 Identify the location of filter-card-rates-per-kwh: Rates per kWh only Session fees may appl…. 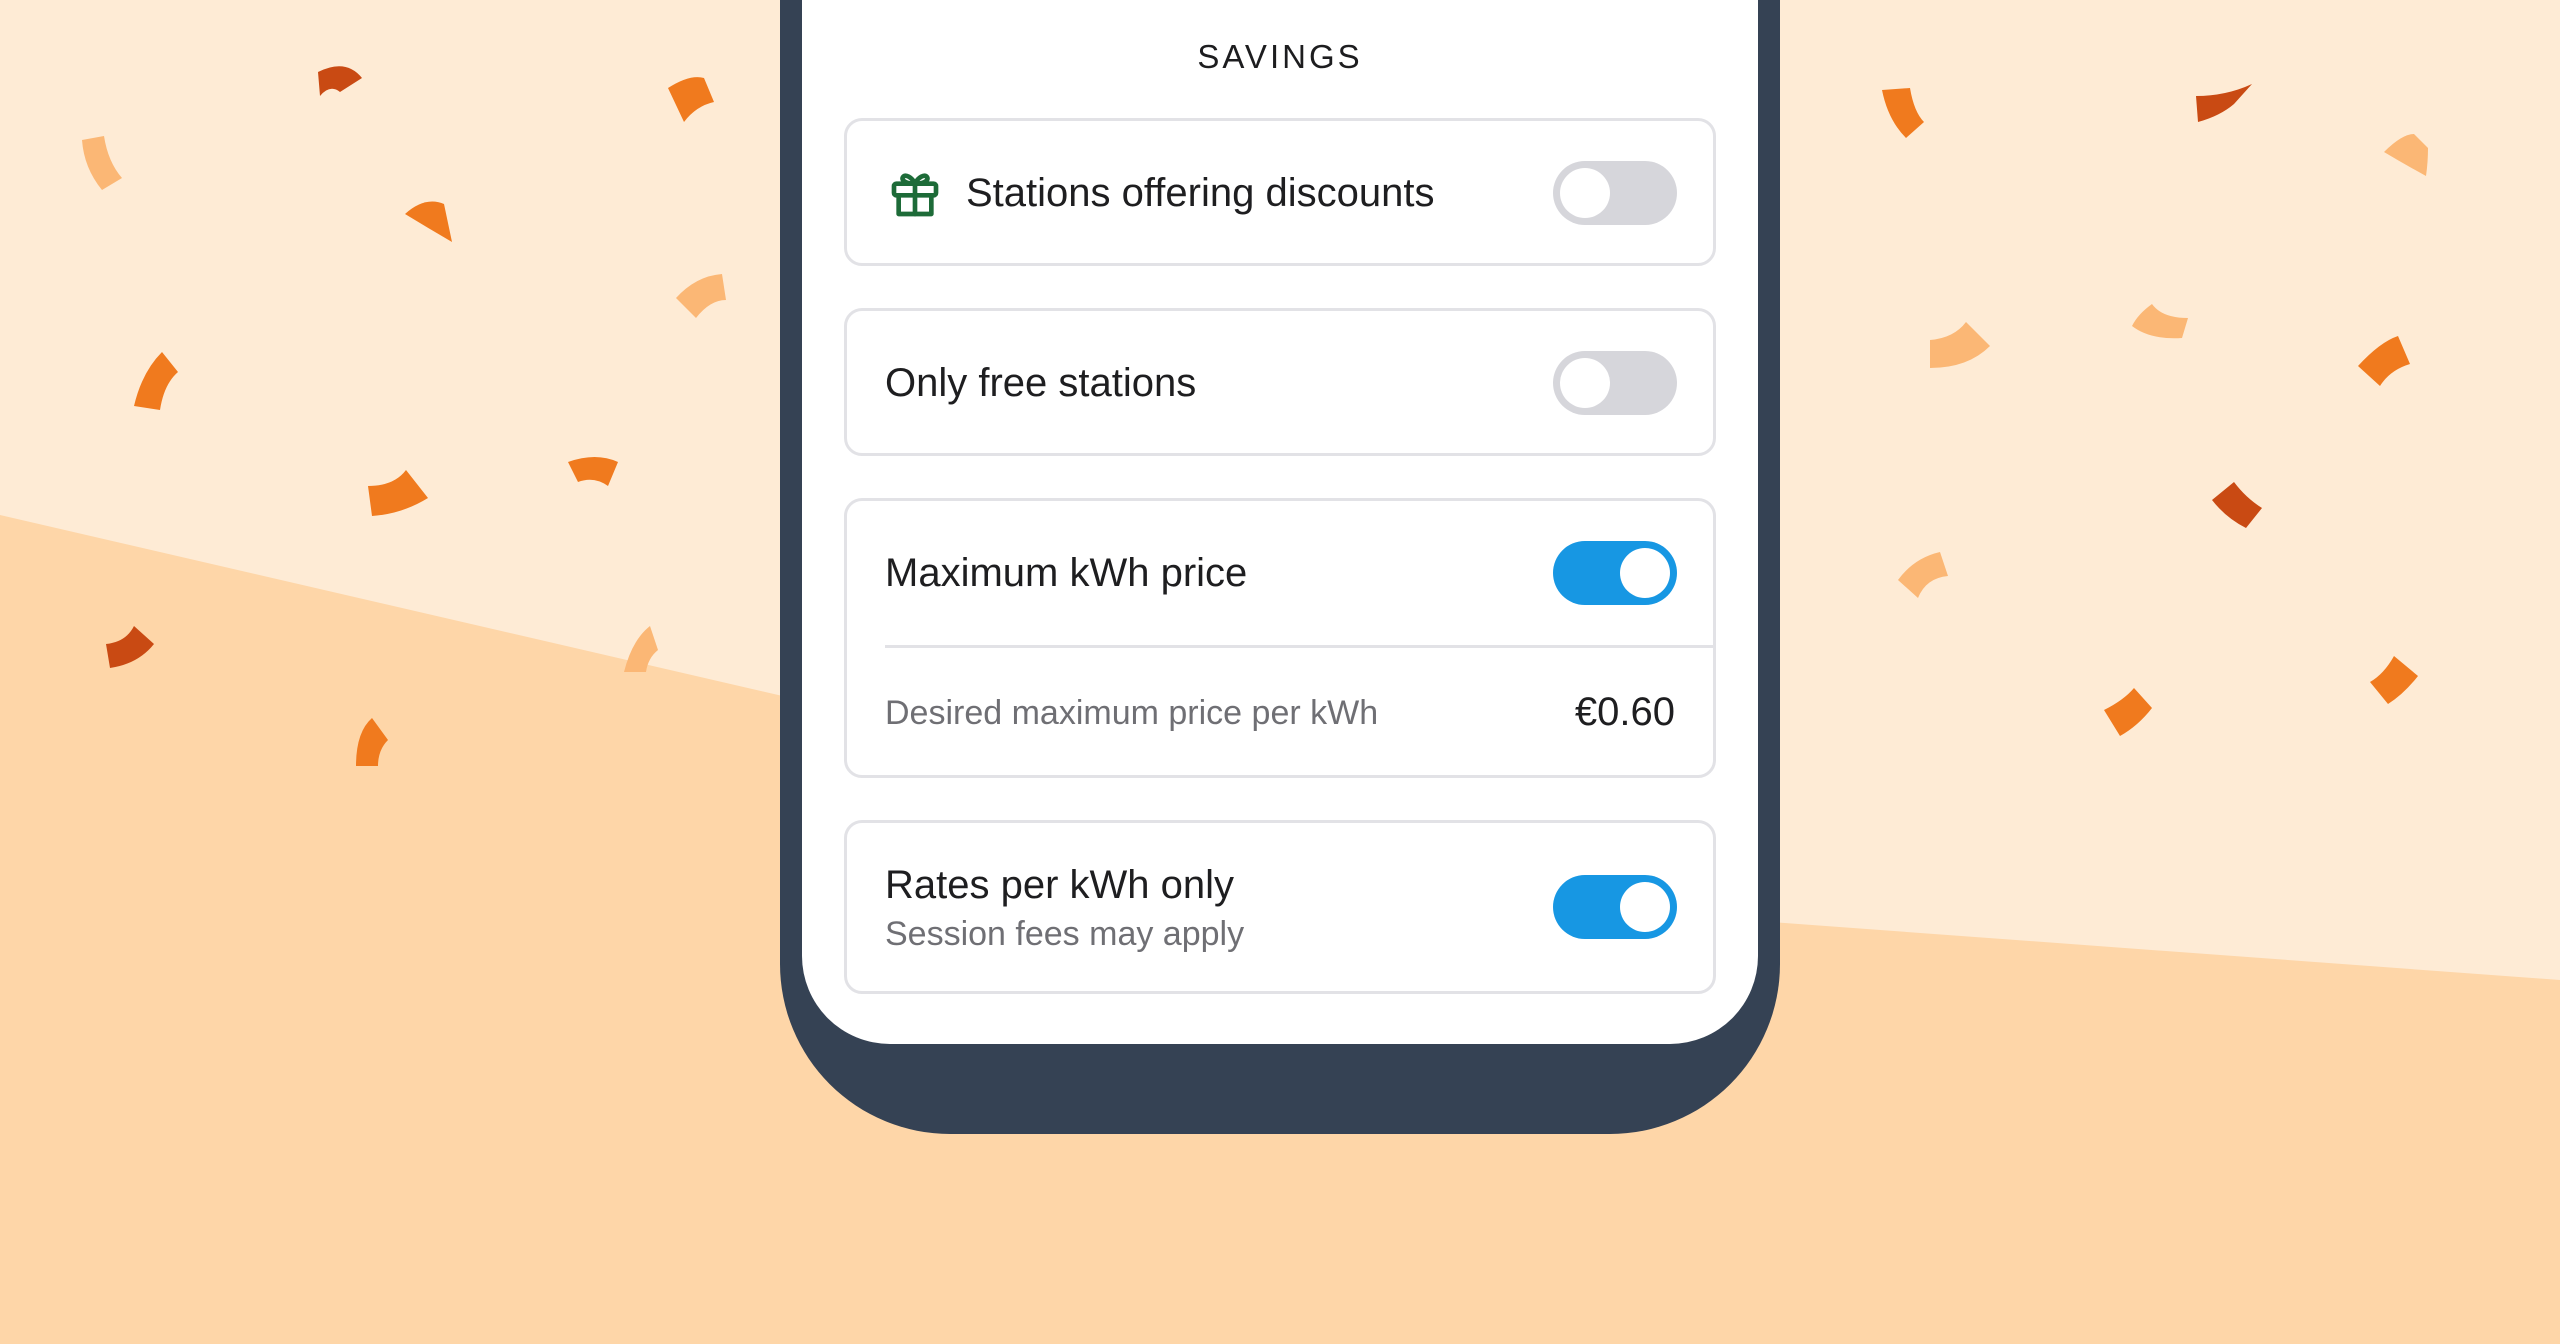
(1280, 907).